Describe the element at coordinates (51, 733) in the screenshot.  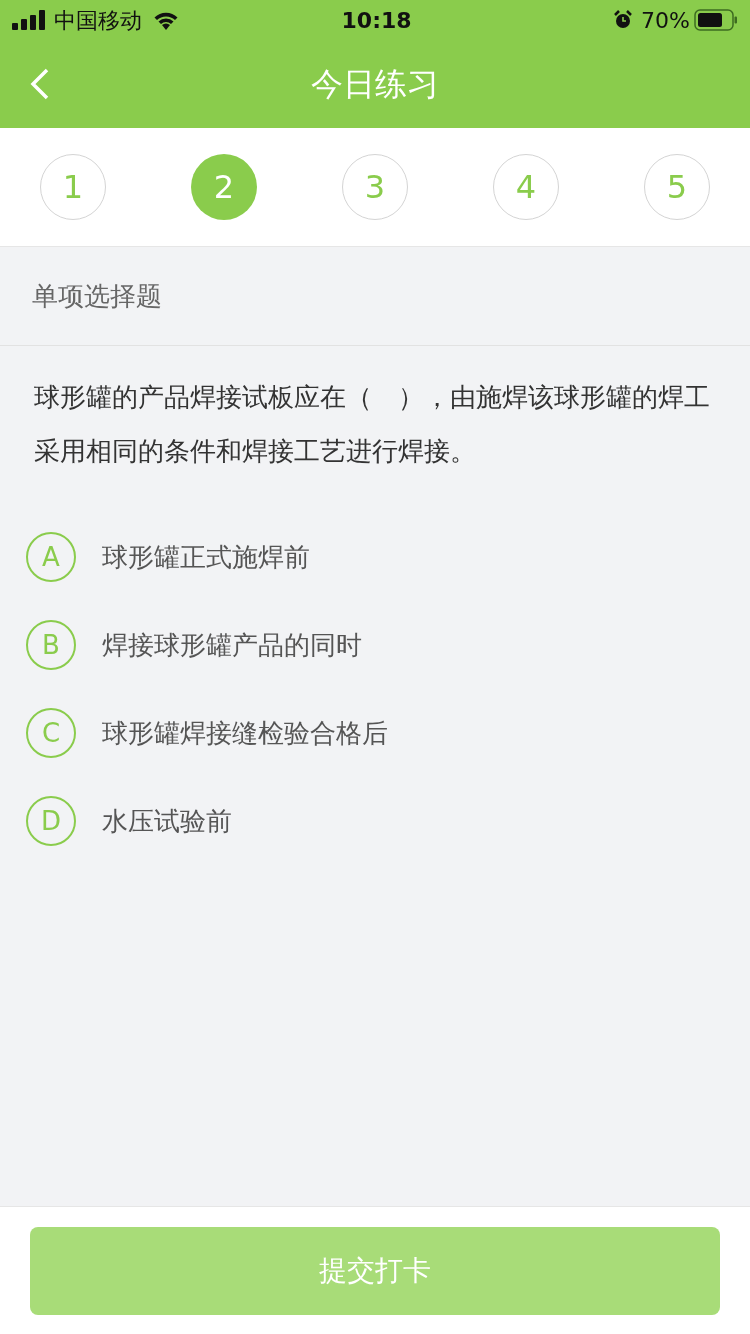
I see `option-letter: C` at that location.